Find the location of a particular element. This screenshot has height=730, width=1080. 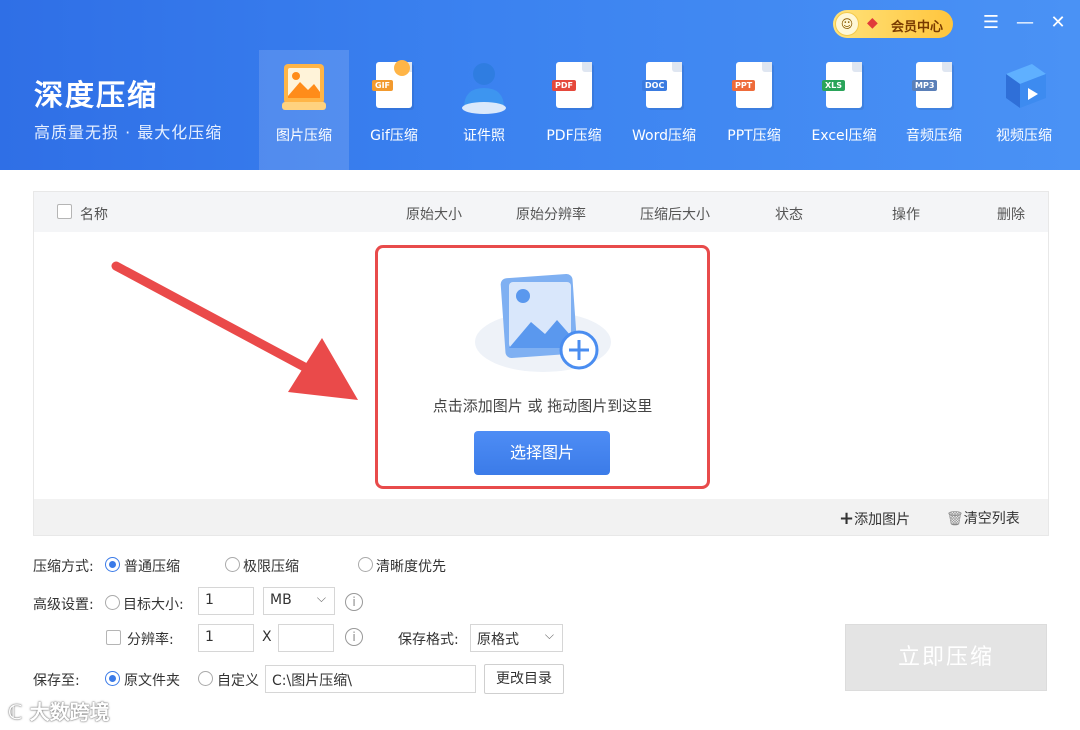

col-compressed-size: 压缩后大小 is located at coordinates (675, 215).